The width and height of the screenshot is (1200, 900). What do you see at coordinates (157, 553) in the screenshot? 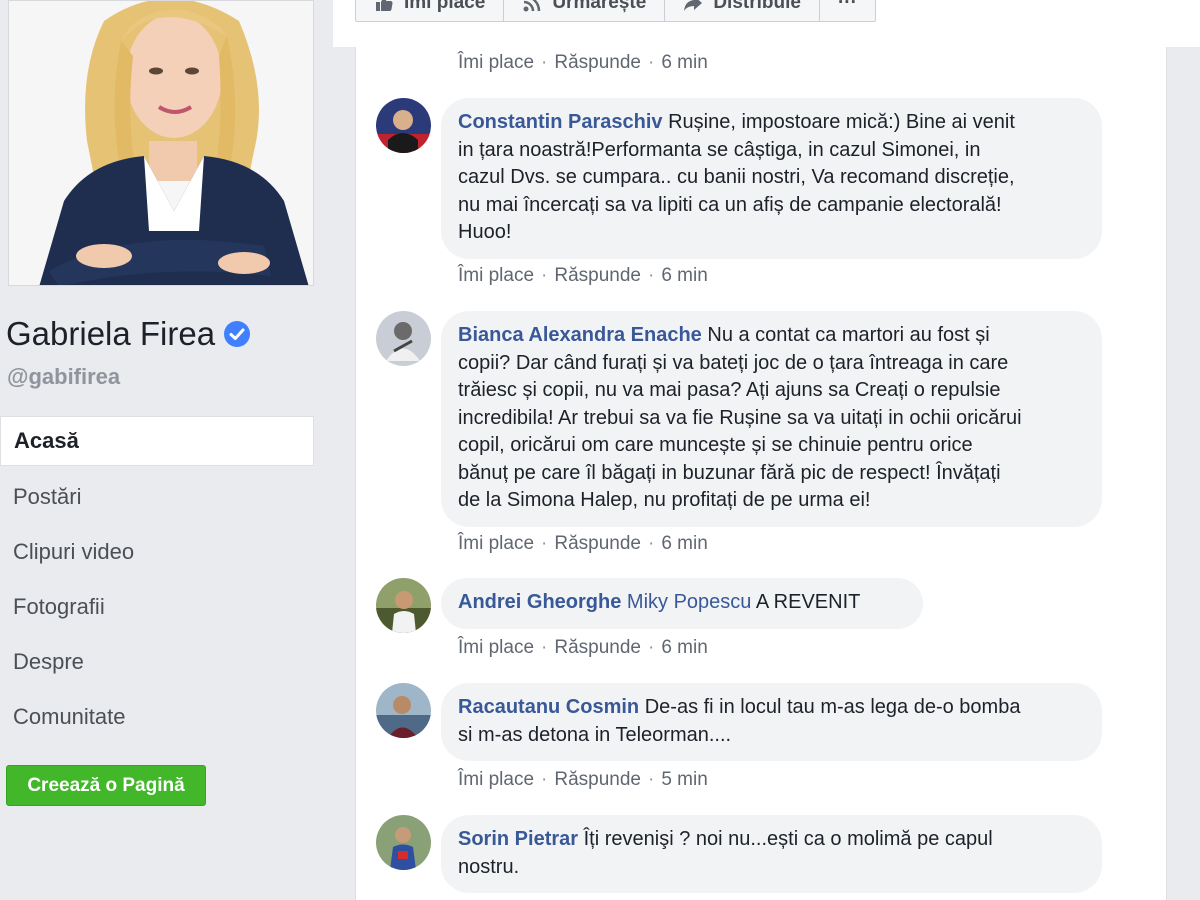
I see `nav-item-videos: Clipuri video` at bounding box center [157, 553].